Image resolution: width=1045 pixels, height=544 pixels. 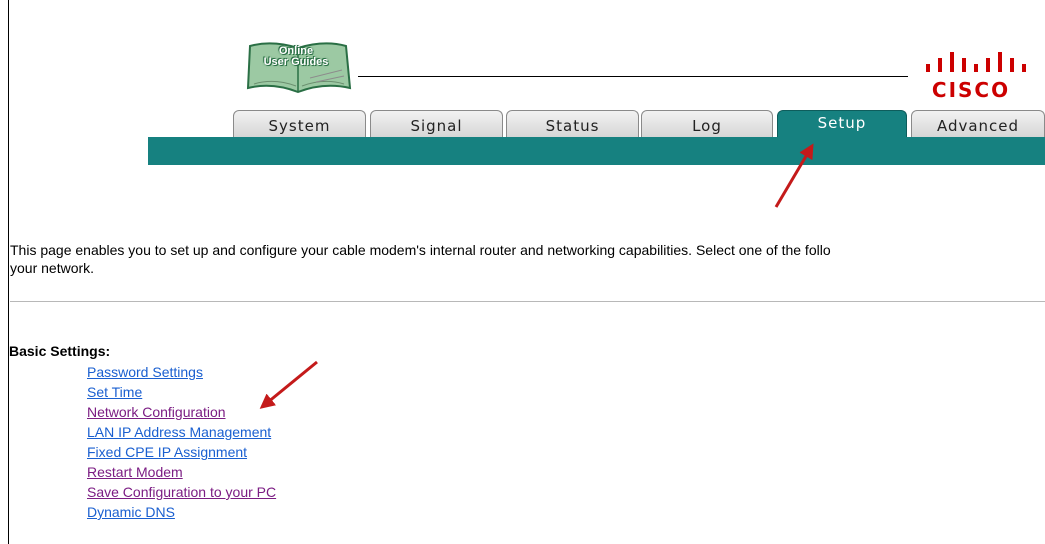 I want to click on password-settings-link: Password Settings, so click(x=181, y=372).